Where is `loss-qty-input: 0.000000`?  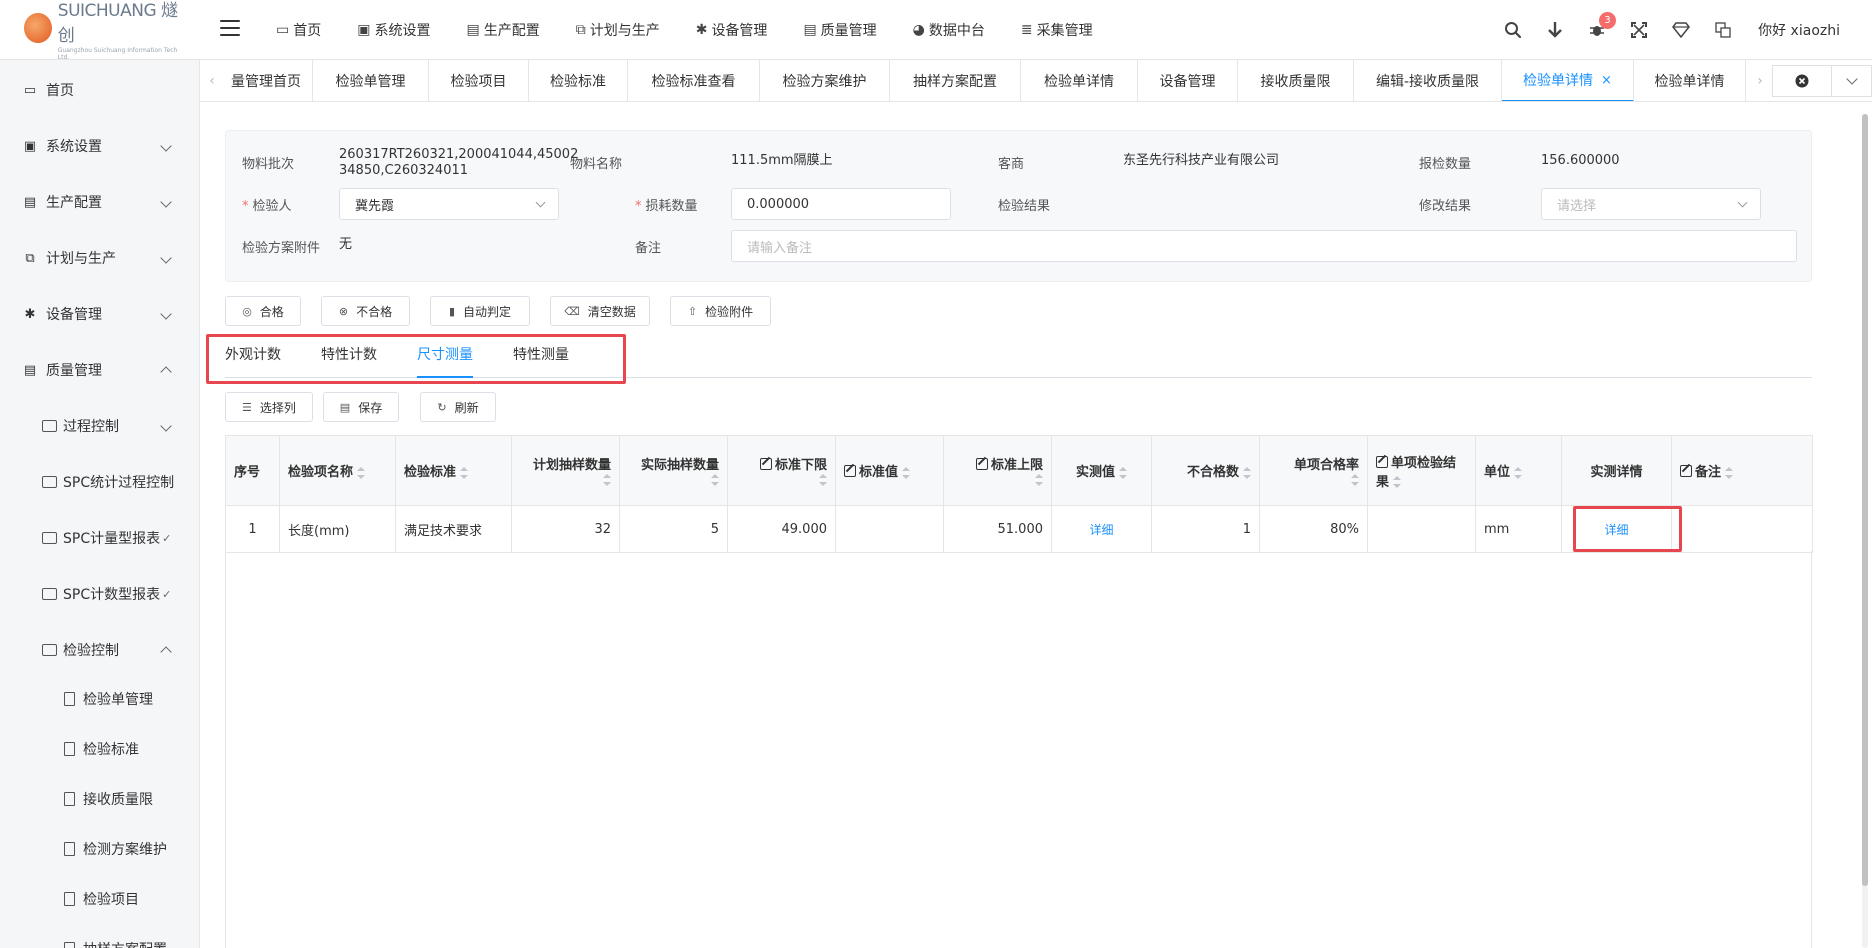
loss-qty-input: 0.000000 is located at coordinates (841, 204).